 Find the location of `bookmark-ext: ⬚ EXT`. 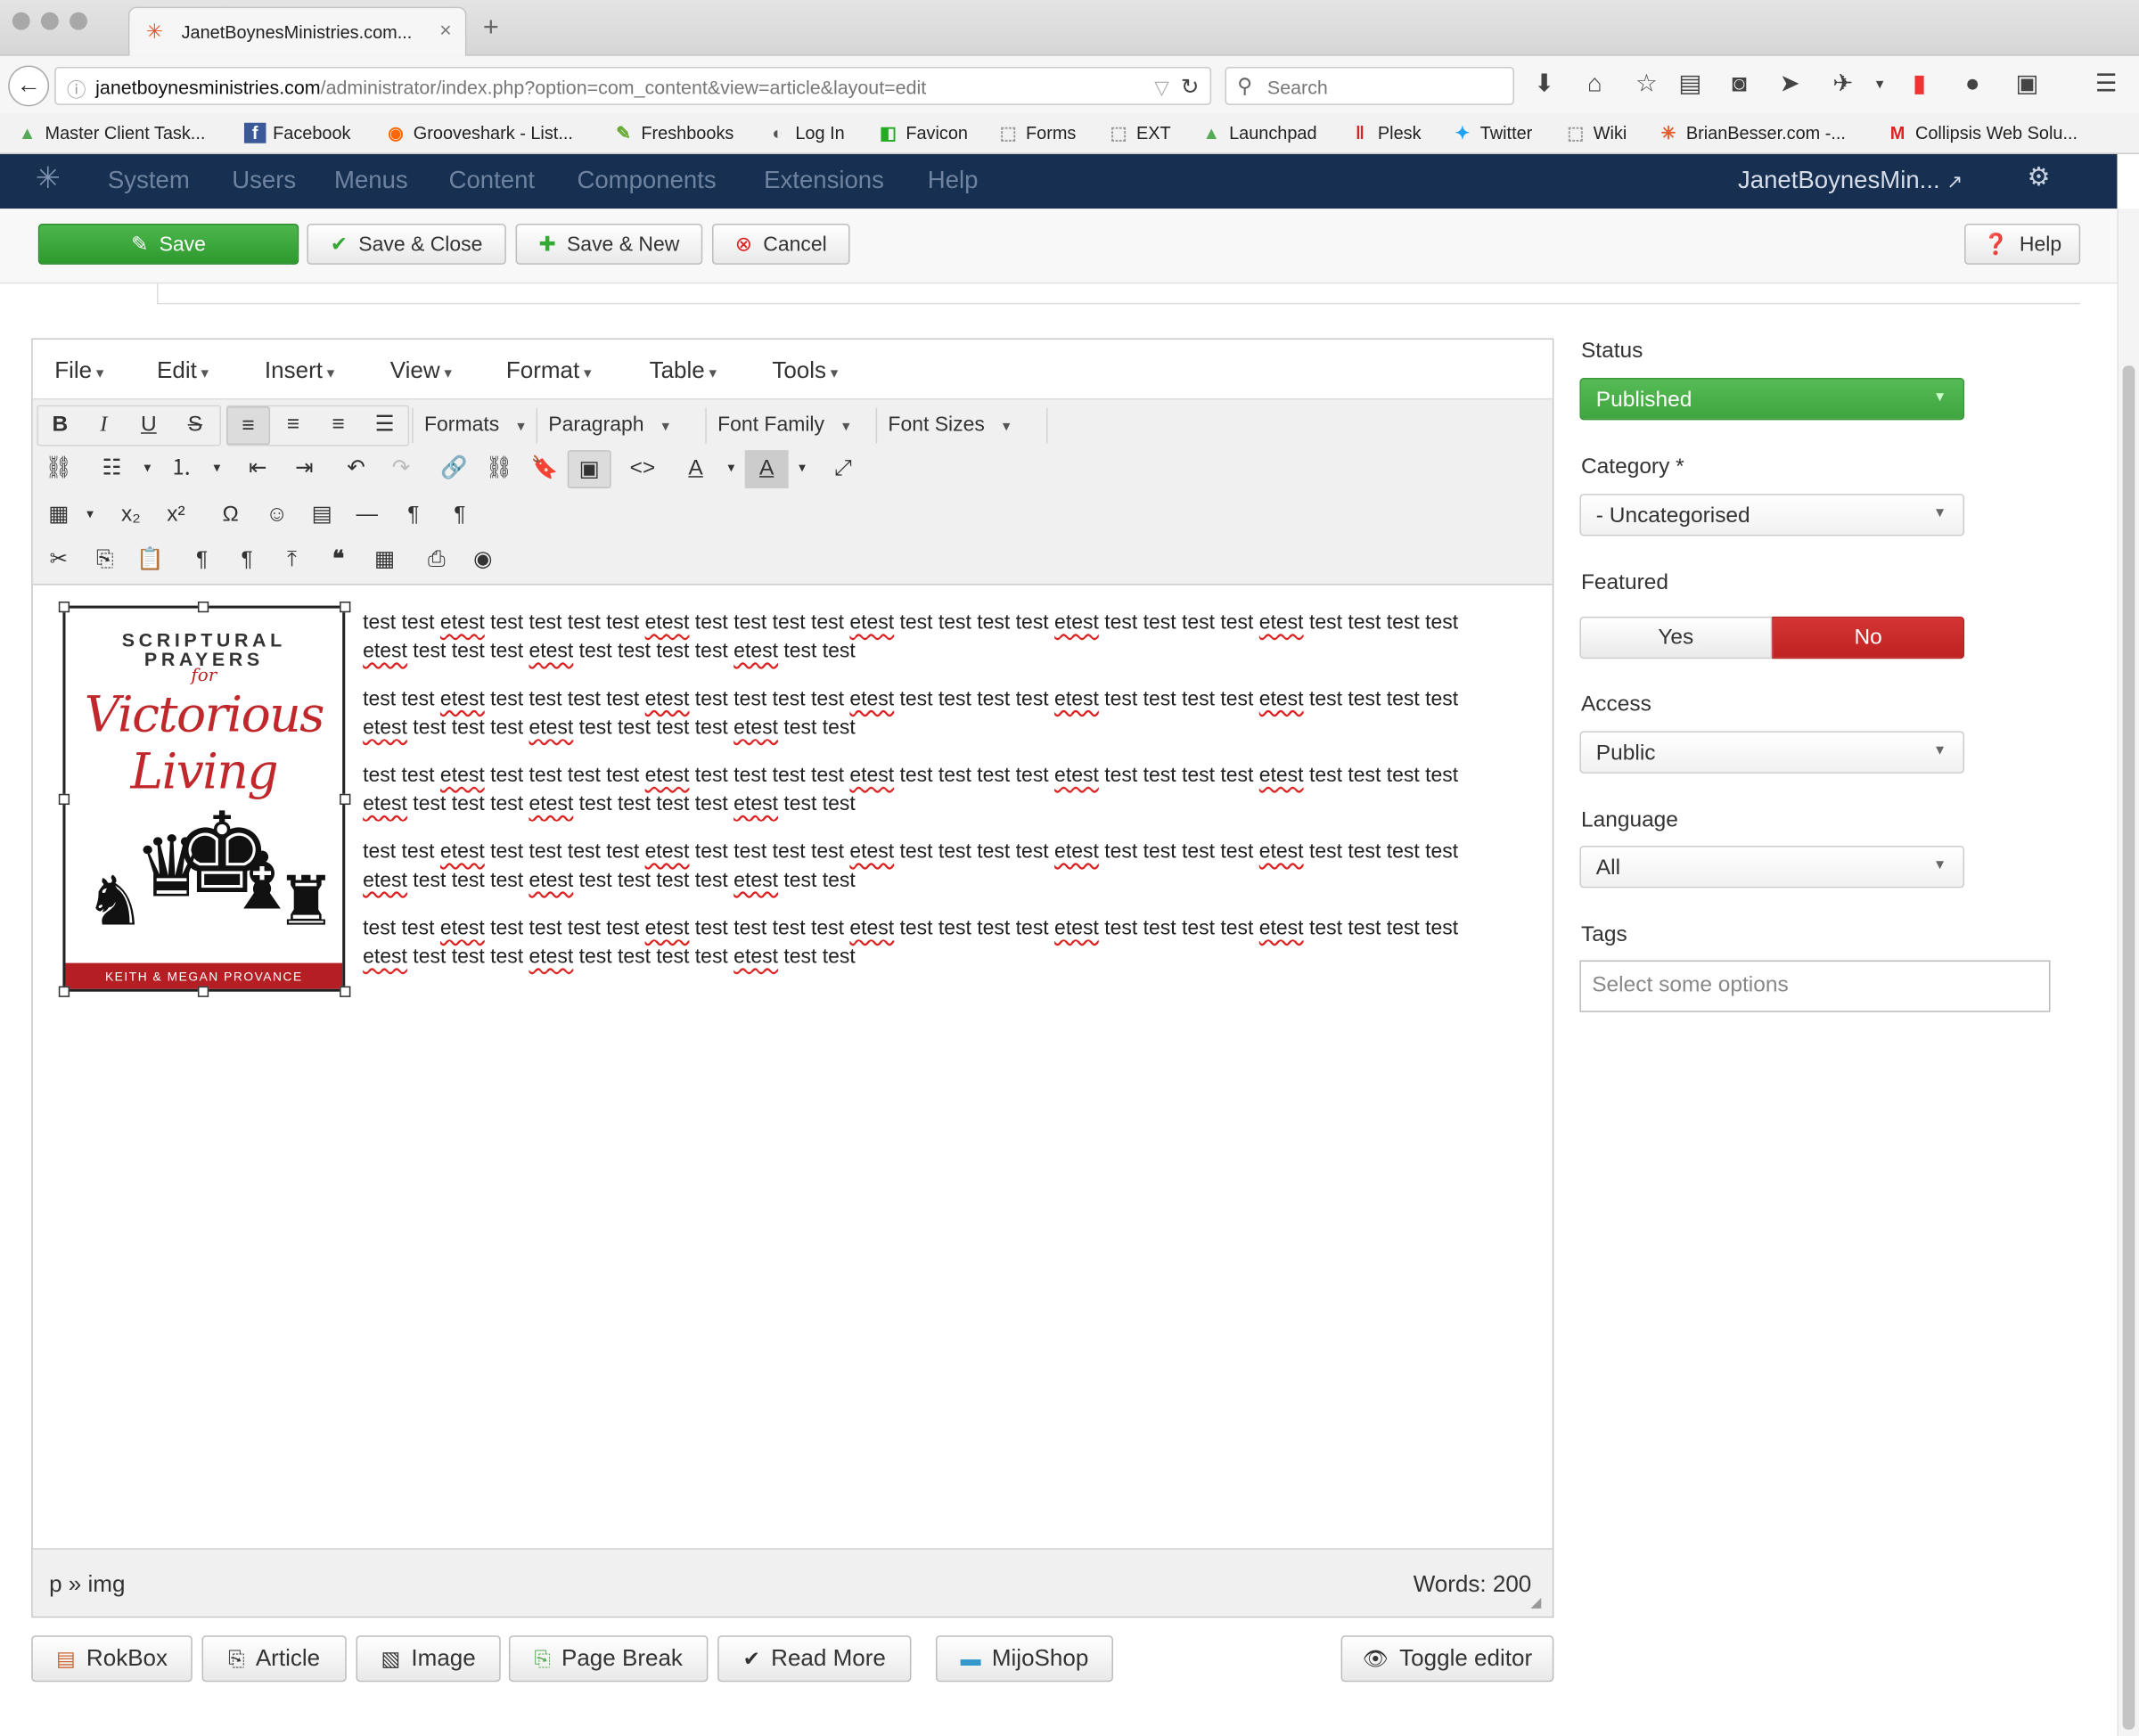

bookmark-ext: ⬚ EXT is located at coordinates (1139, 133).